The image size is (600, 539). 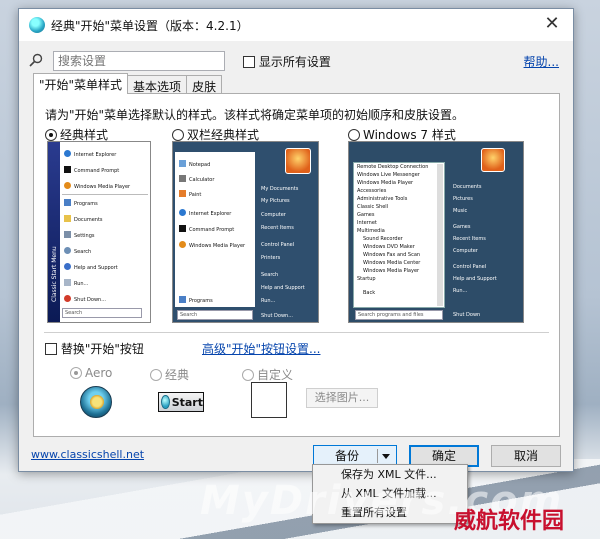 What do you see at coordinates (526, 456) in the screenshot?
I see `cancel-button: 取消` at bounding box center [526, 456].